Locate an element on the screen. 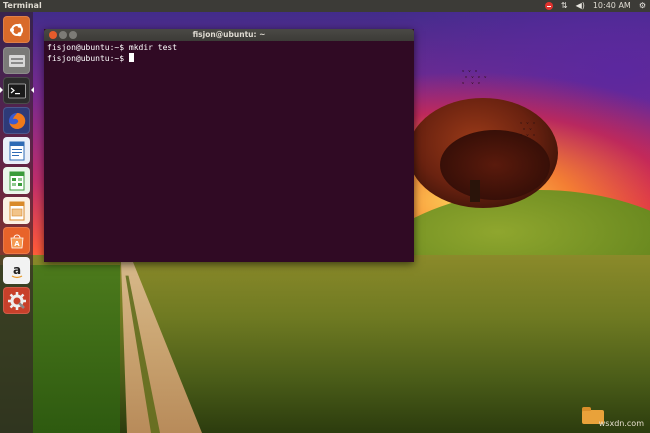 This screenshot has width=650, height=433. impress-button is located at coordinates (16, 210).